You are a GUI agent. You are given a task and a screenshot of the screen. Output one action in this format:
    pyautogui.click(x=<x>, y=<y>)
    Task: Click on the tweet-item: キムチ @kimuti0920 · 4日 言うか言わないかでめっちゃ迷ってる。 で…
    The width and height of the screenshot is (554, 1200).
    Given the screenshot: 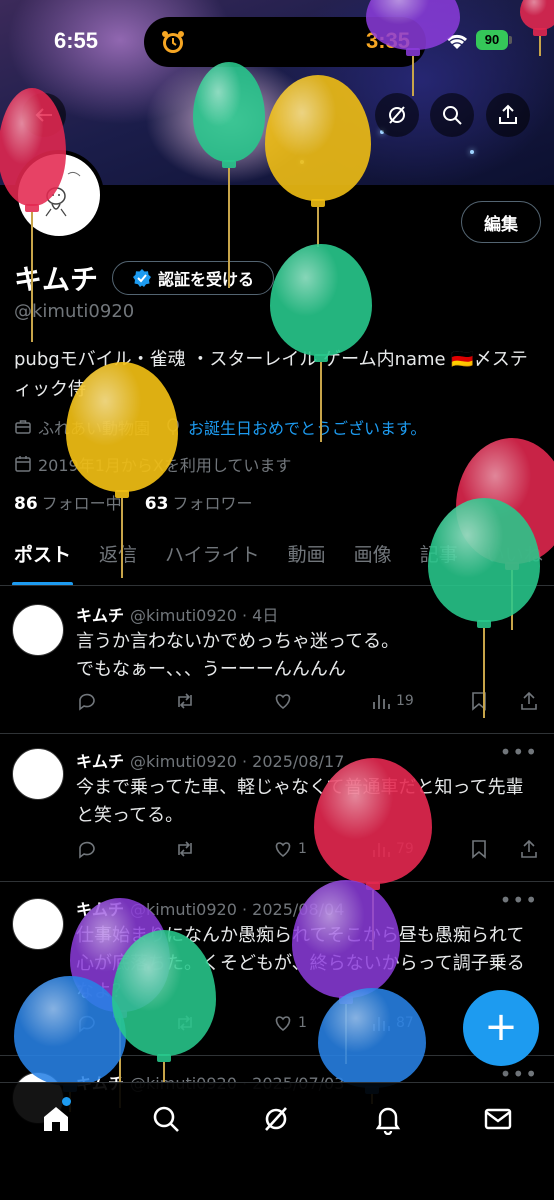 What is the action you would take?
    pyautogui.click(x=277, y=661)
    